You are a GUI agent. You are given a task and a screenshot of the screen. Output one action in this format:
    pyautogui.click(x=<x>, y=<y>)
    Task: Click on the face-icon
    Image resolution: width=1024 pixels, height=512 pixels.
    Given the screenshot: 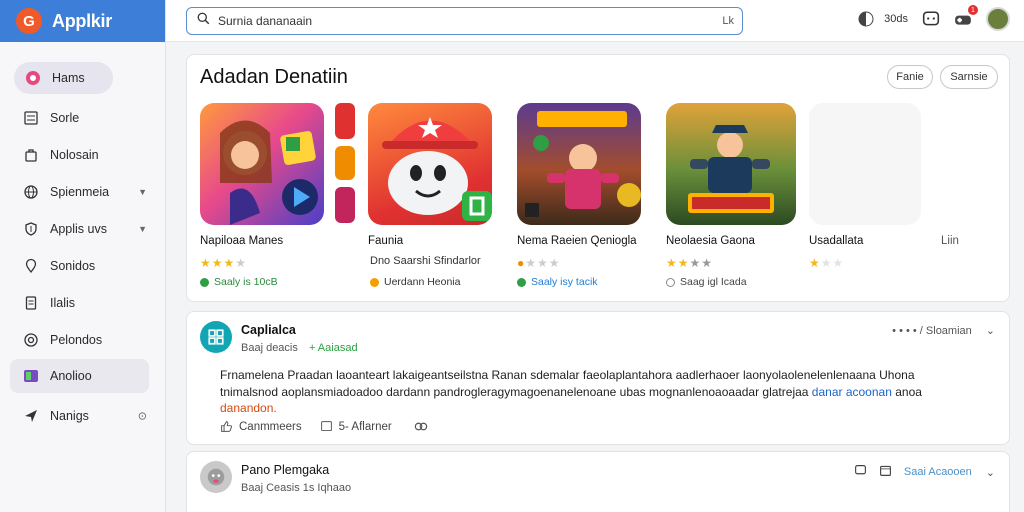 What is the action you would take?
    pyautogui.click(x=216, y=477)
    